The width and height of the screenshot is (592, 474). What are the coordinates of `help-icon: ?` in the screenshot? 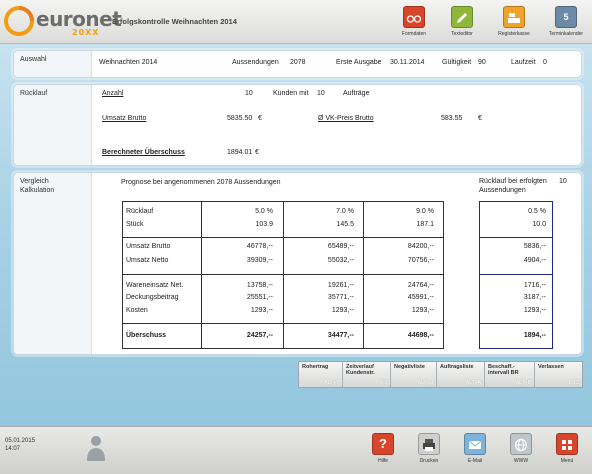 It's located at (383, 444).